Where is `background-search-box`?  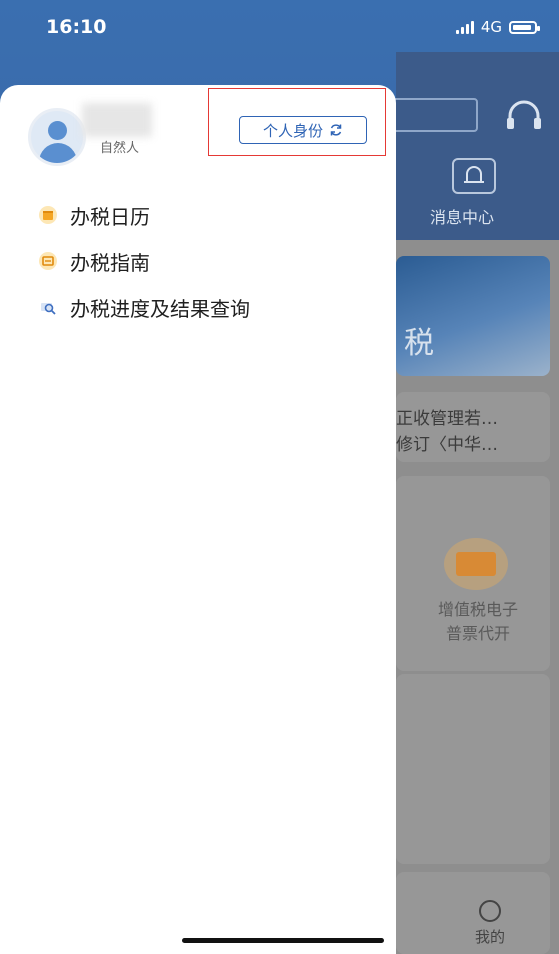
background-search-box is located at coordinates (432, 115).